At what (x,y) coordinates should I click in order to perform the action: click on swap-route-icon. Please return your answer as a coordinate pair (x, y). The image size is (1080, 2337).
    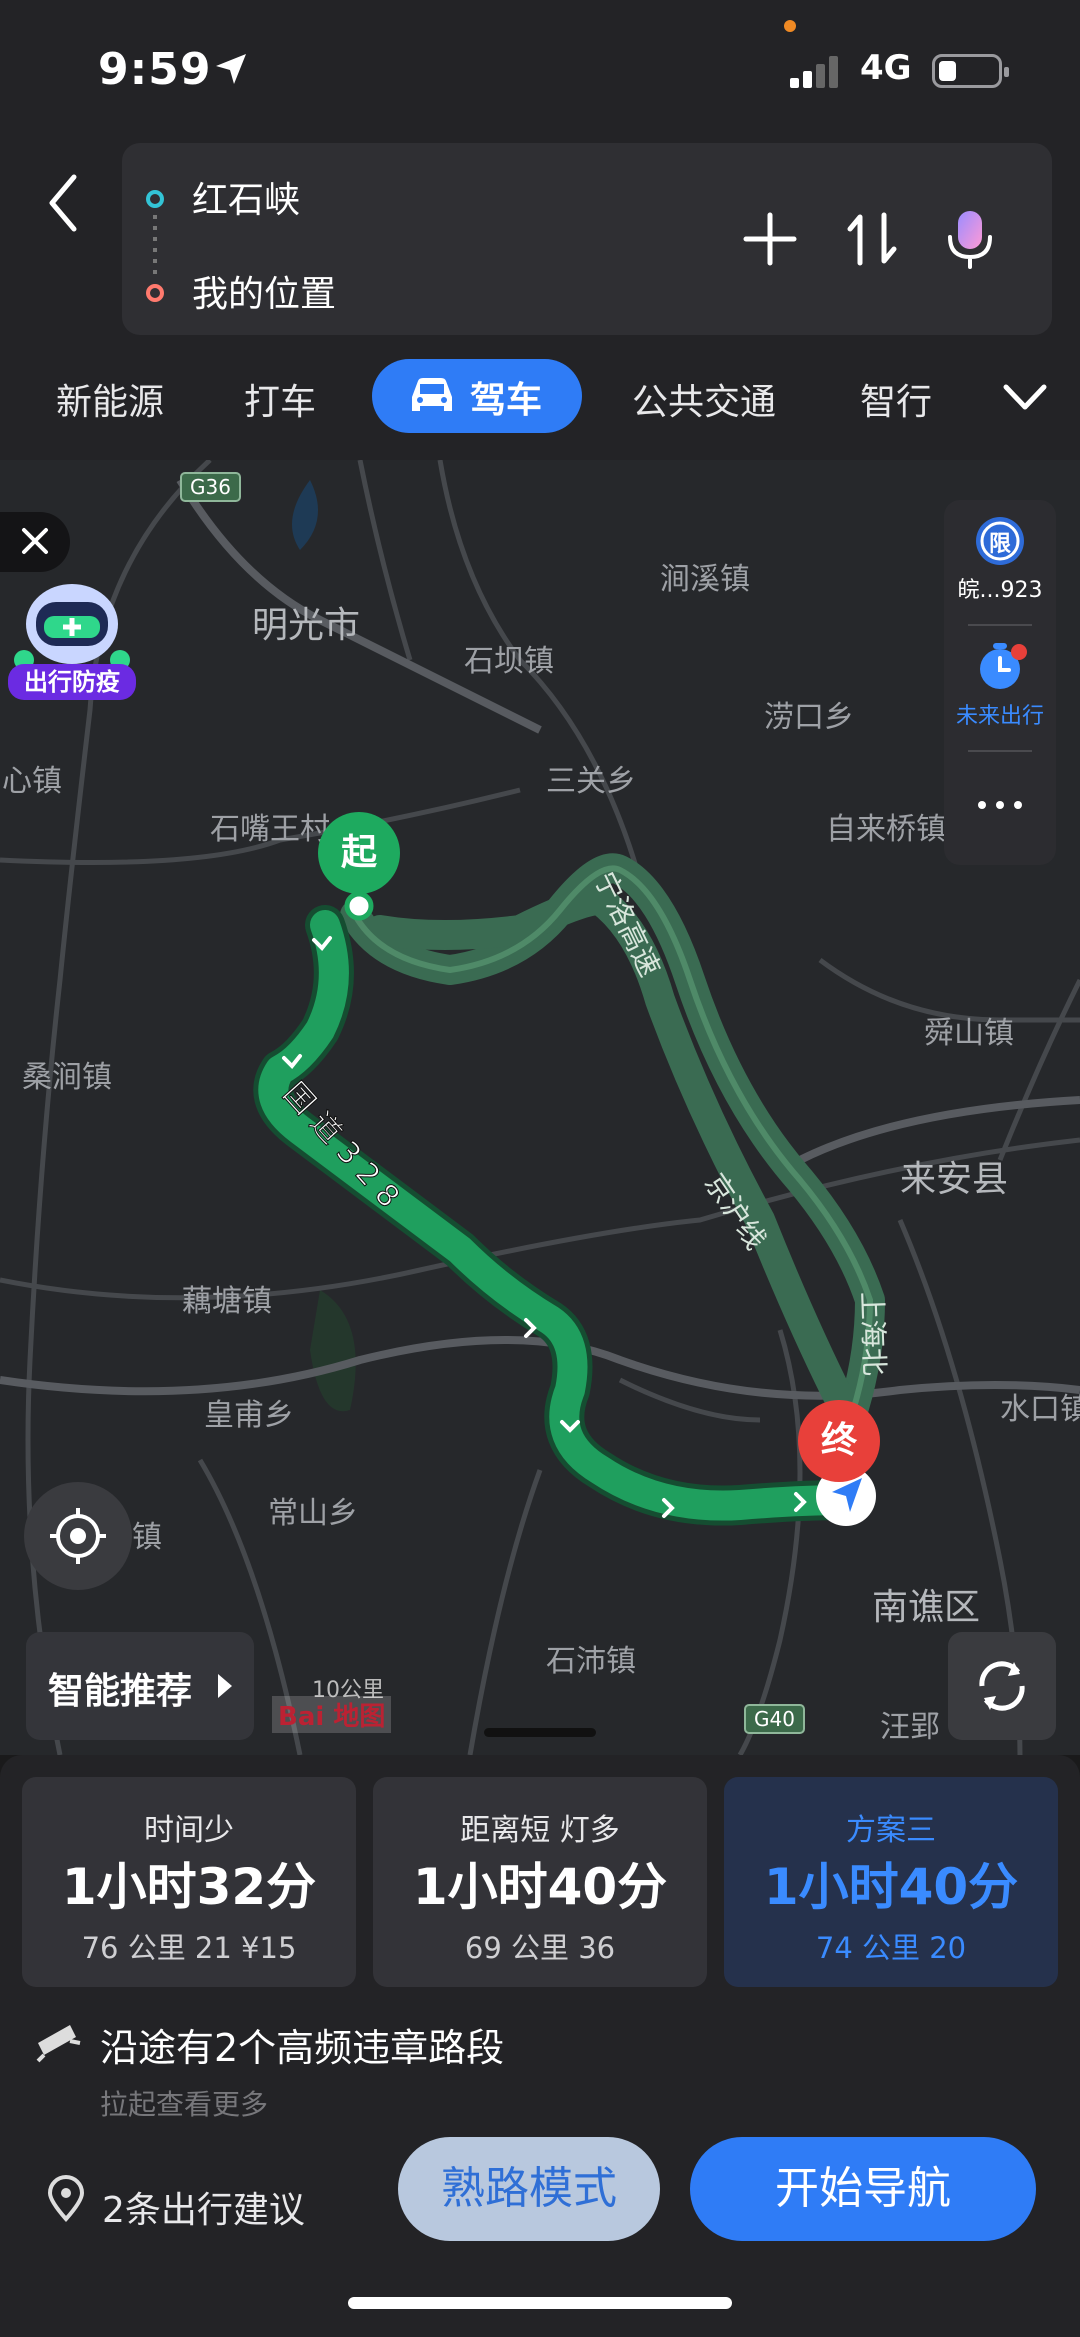
    Looking at the image, I should click on (872, 239).